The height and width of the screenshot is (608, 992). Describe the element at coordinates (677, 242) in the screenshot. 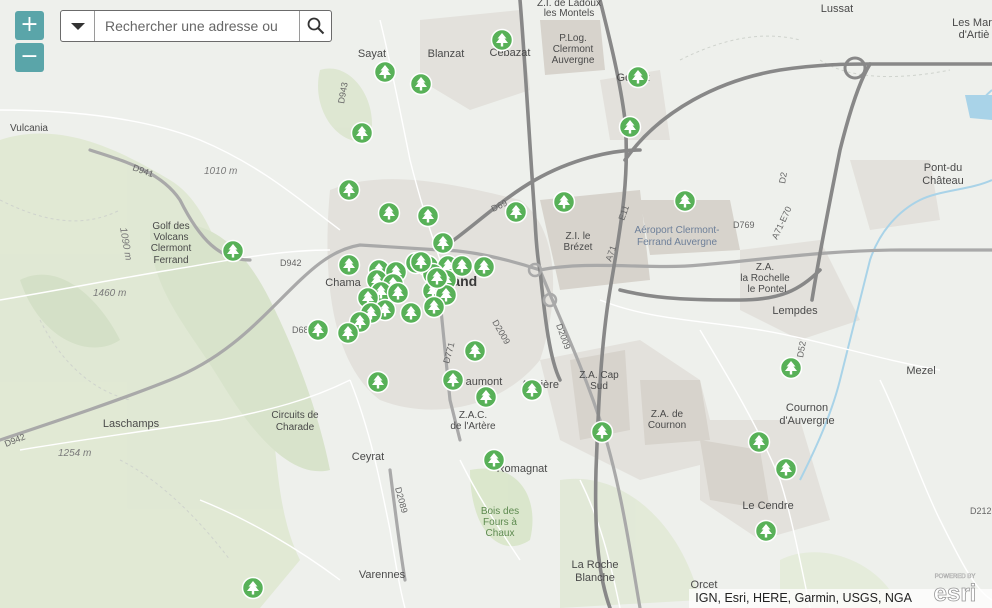

I see `label-aeroport-2: Ferrand Auvergne` at that location.